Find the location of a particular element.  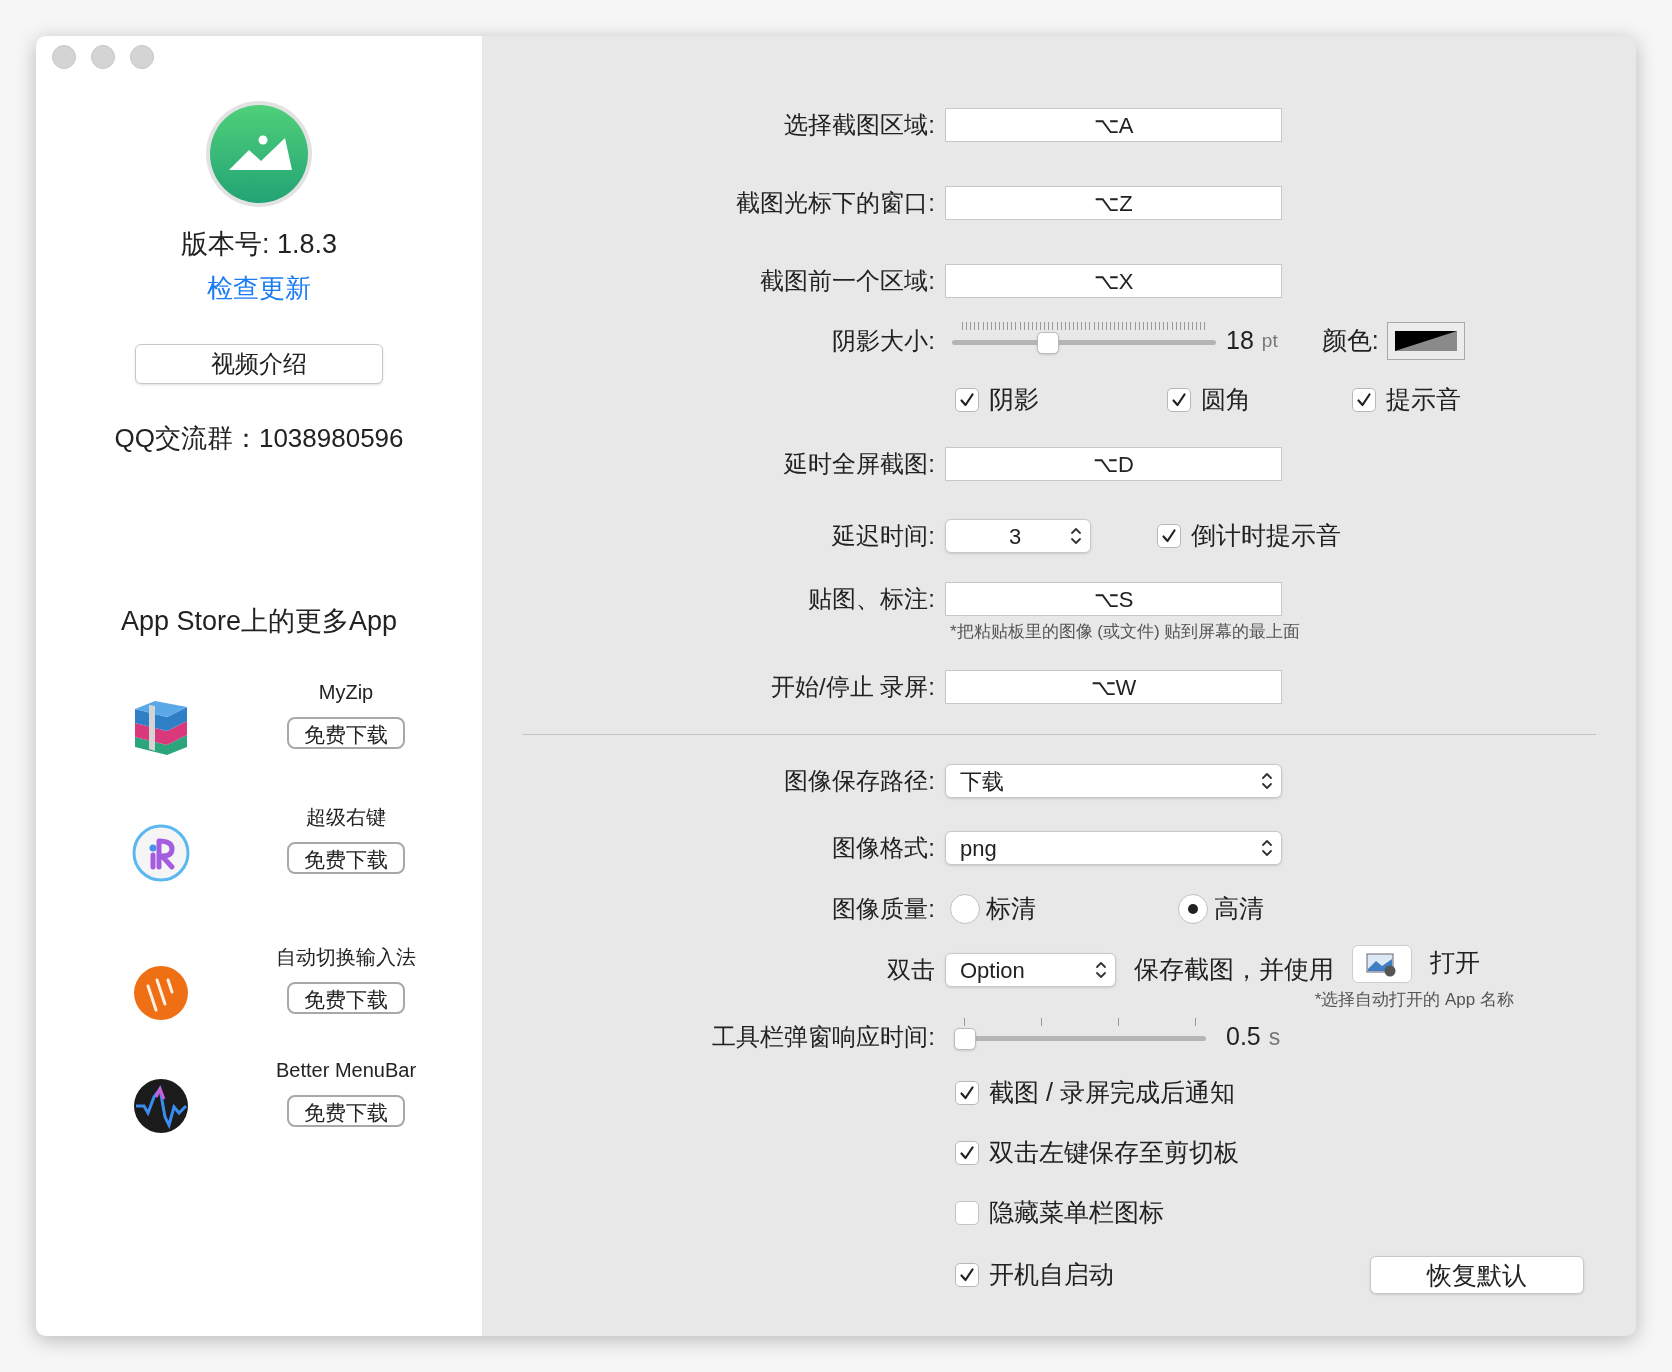

setting-label: 工具栏弹窗响应时间: is located at coordinates (823, 1037).